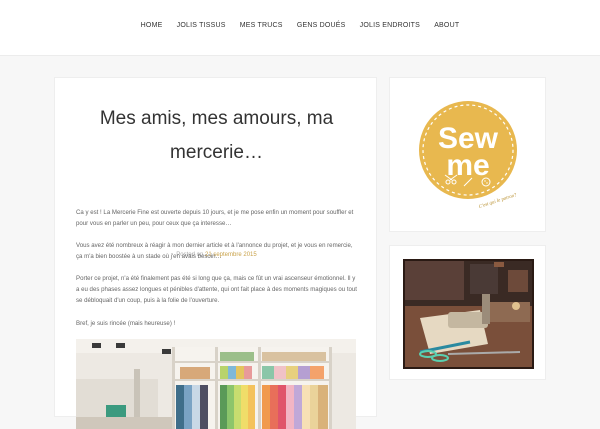 This screenshot has width=600, height=429. Describe the element at coordinates (390, 25) in the screenshot. I see `nav-item-jolis-endroits: JOLIS ENDROITS` at that location.